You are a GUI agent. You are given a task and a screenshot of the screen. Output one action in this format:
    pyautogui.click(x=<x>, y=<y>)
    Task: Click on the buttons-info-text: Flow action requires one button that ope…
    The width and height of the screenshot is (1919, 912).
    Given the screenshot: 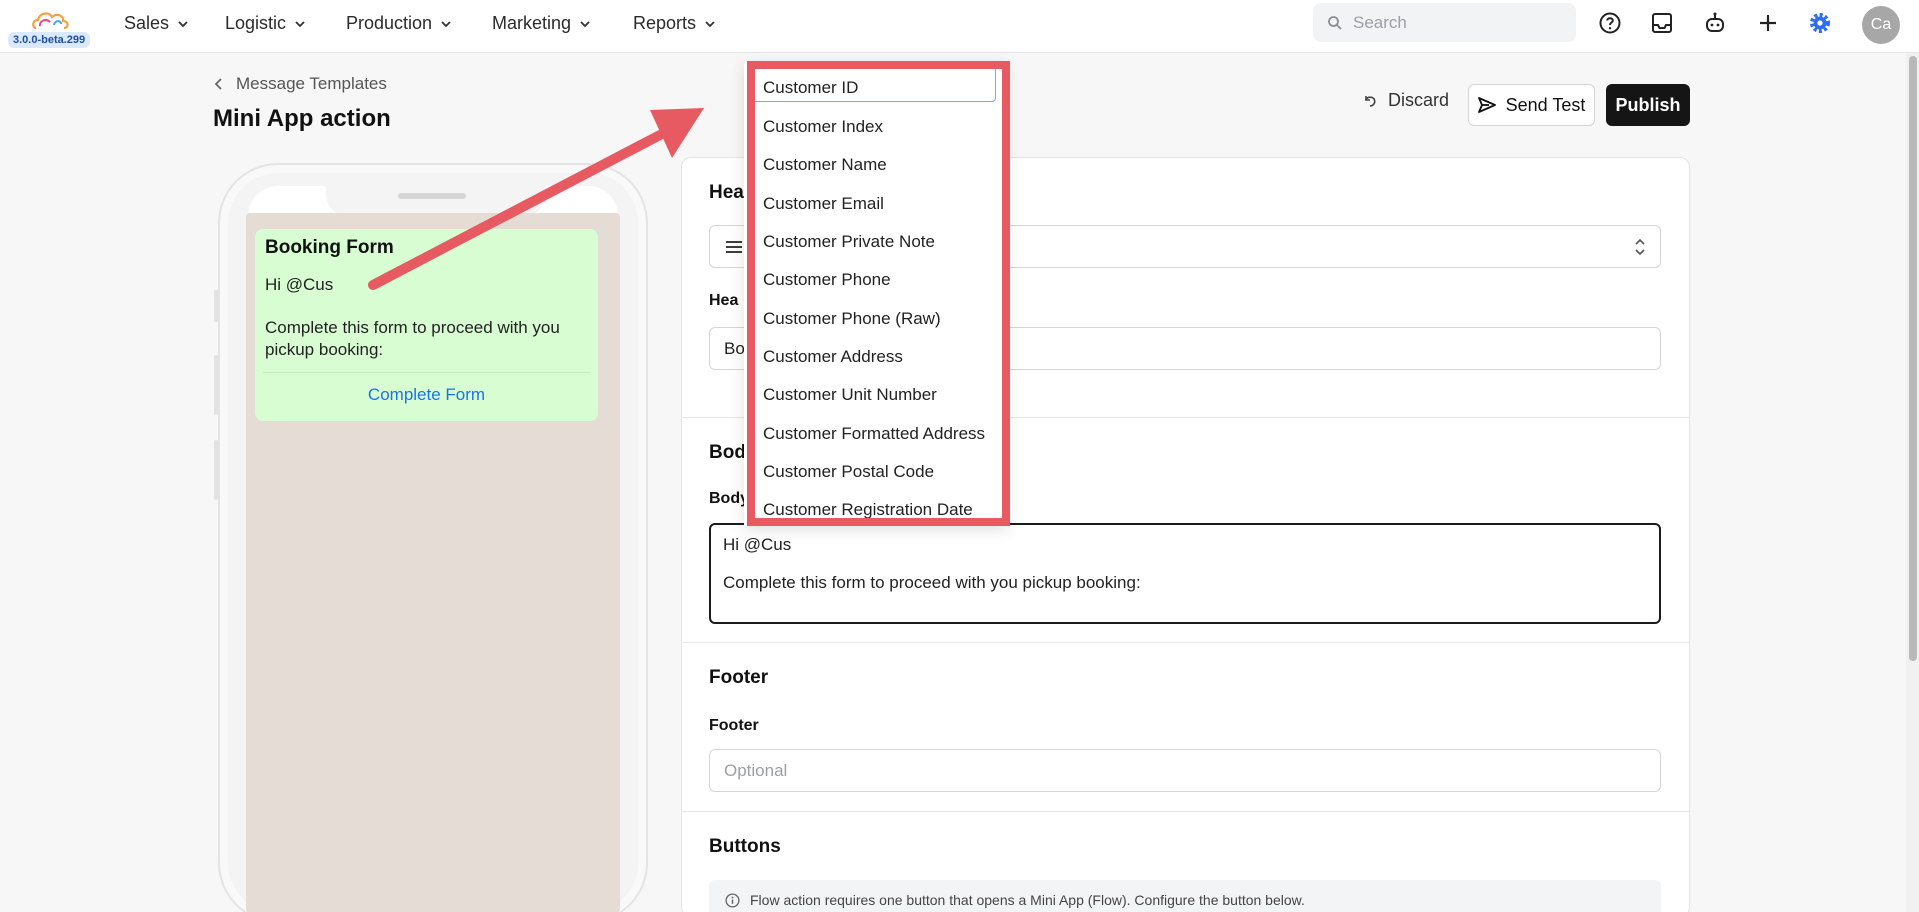 What is the action you would take?
    pyautogui.click(x=1027, y=900)
    